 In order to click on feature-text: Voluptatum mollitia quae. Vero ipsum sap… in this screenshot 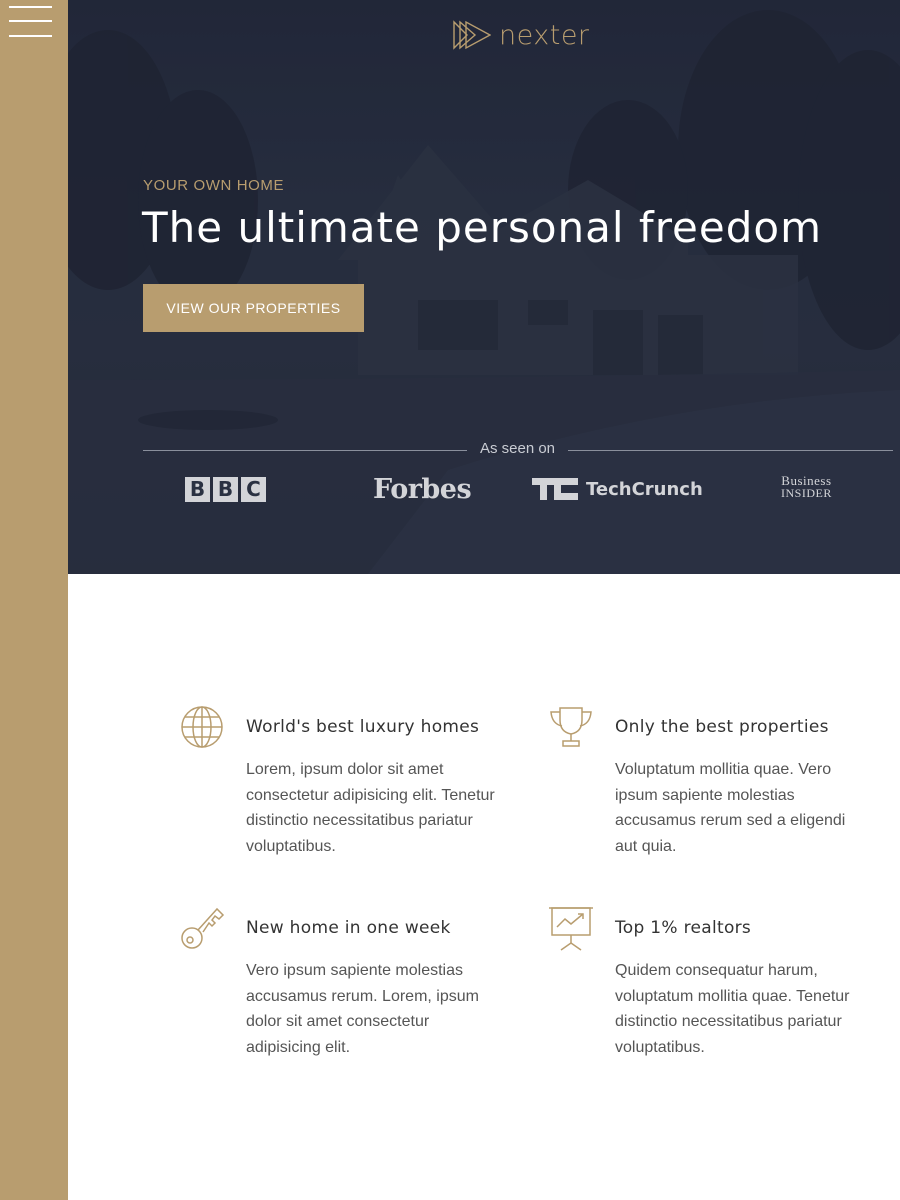, I will do `click(730, 808)`.